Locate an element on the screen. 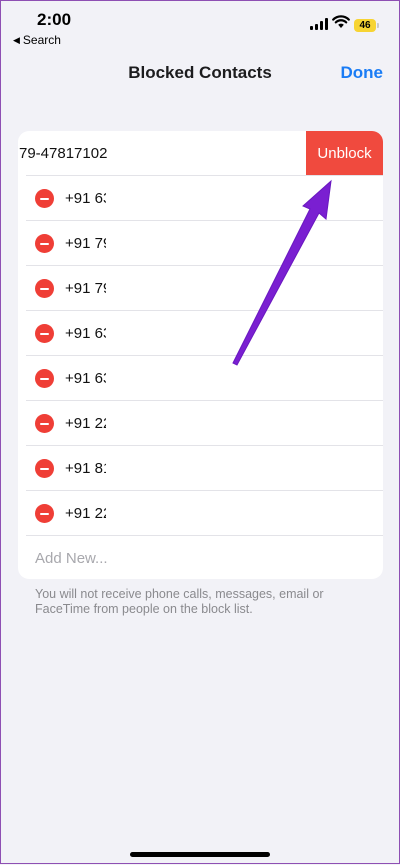  wifi-icon is located at coordinates (341, 21).